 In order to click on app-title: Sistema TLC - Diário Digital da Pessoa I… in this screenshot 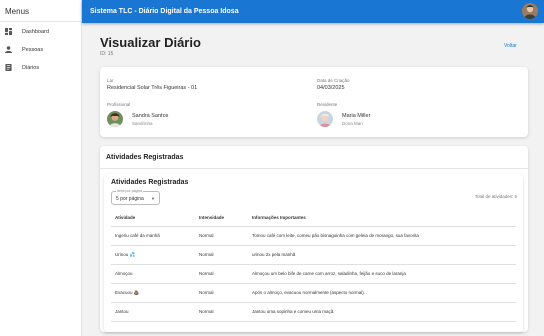, I will do `click(164, 11)`.